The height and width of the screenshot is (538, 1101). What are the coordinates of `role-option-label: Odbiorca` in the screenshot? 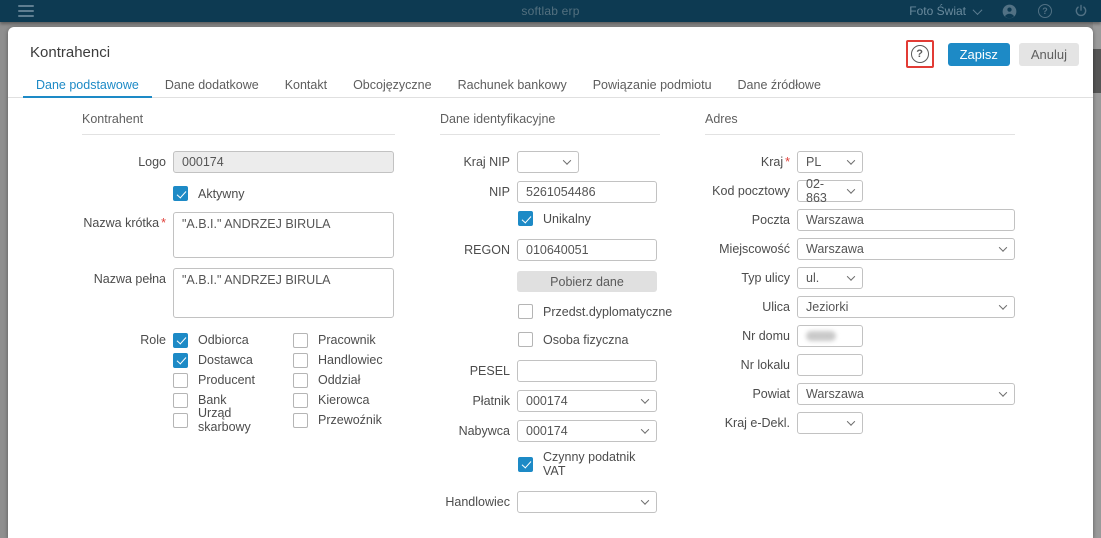 It's located at (223, 340).